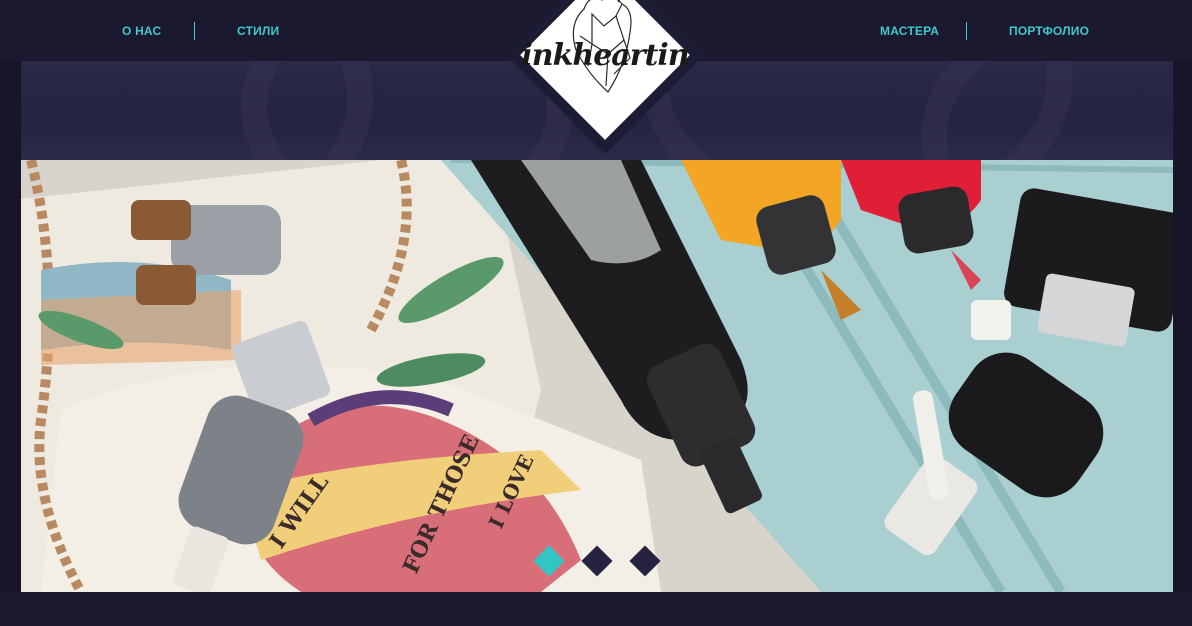 Image resolution: width=1192 pixels, height=626 pixels. I want to click on site-logo: inkheartin, so click(605, 78).